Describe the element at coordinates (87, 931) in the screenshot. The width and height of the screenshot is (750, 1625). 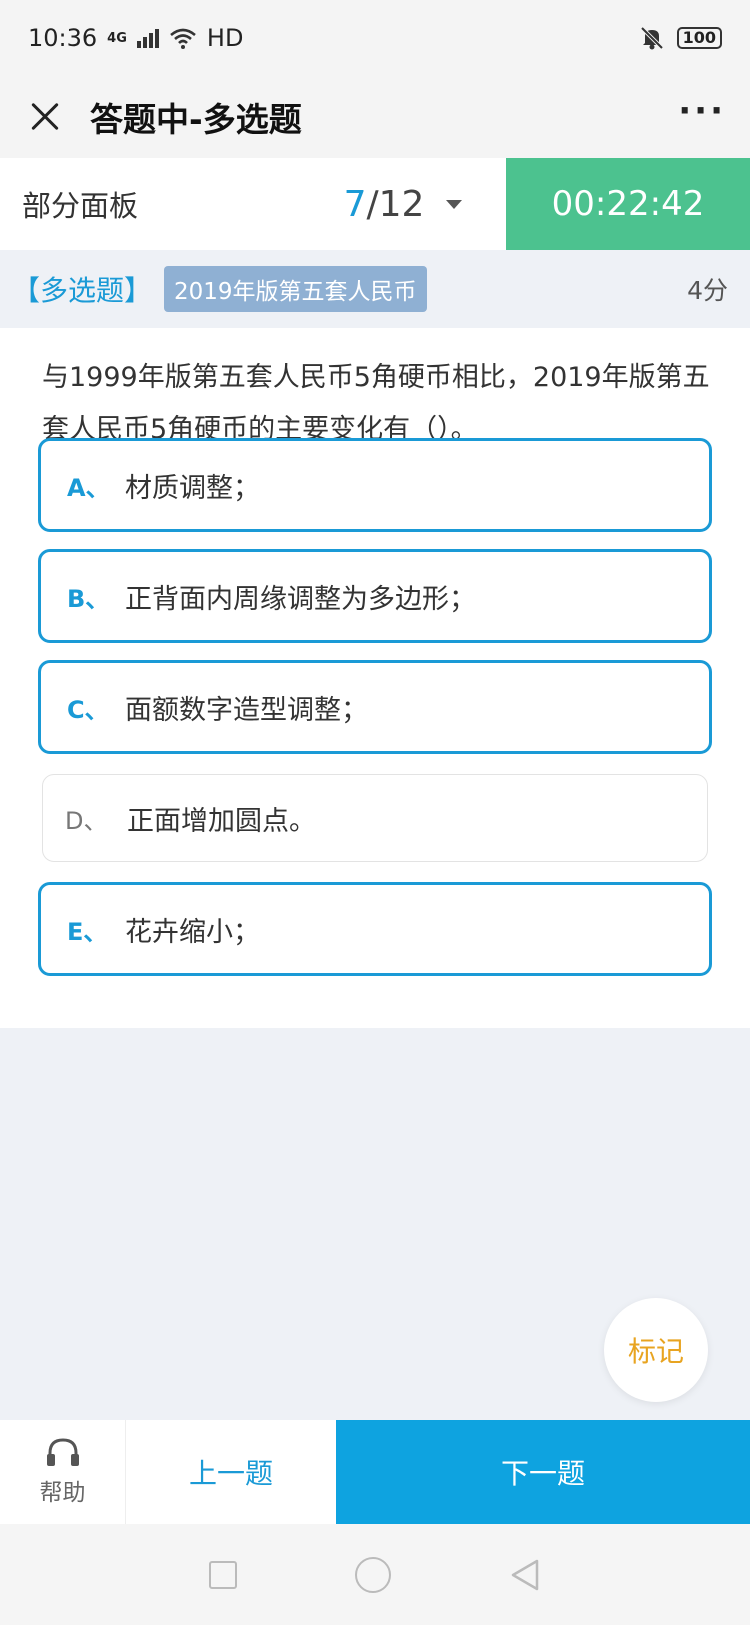
I see `option-letter: E、` at that location.